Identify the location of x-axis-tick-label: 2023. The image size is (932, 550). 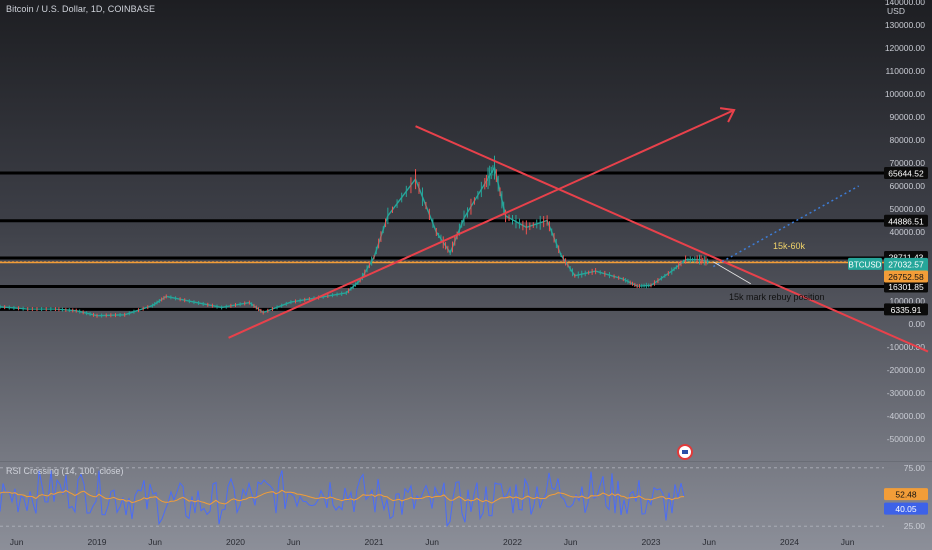
(651, 542).